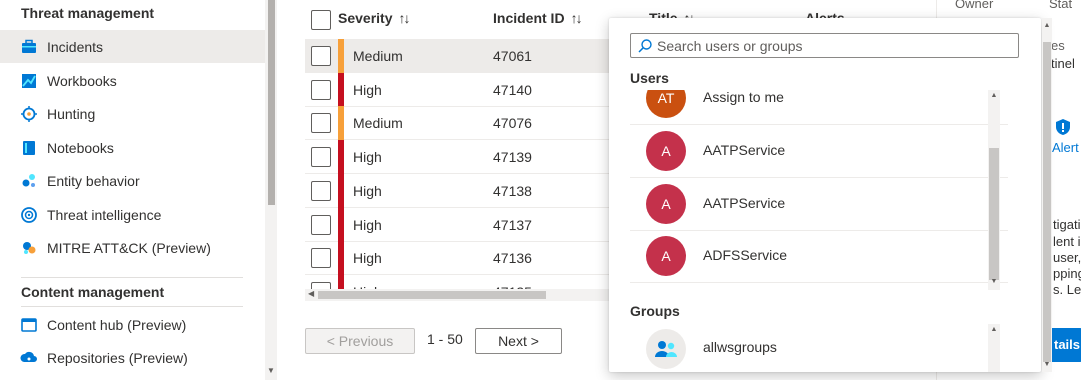 The image size is (1081, 380). What do you see at coordinates (512, 157) in the screenshot?
I see `incident-id-cell: 47139` at bounding box center [512, 157].